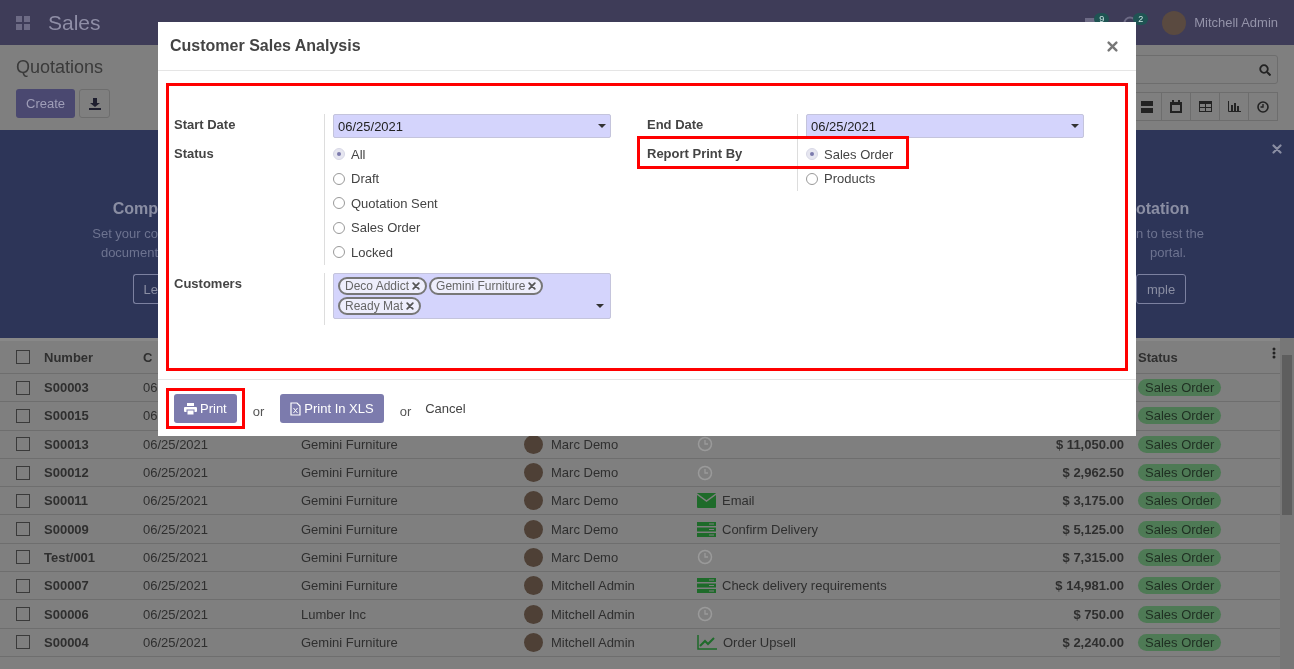  I want to click on activity-label: Check delivery requirements, so click(804, 586).